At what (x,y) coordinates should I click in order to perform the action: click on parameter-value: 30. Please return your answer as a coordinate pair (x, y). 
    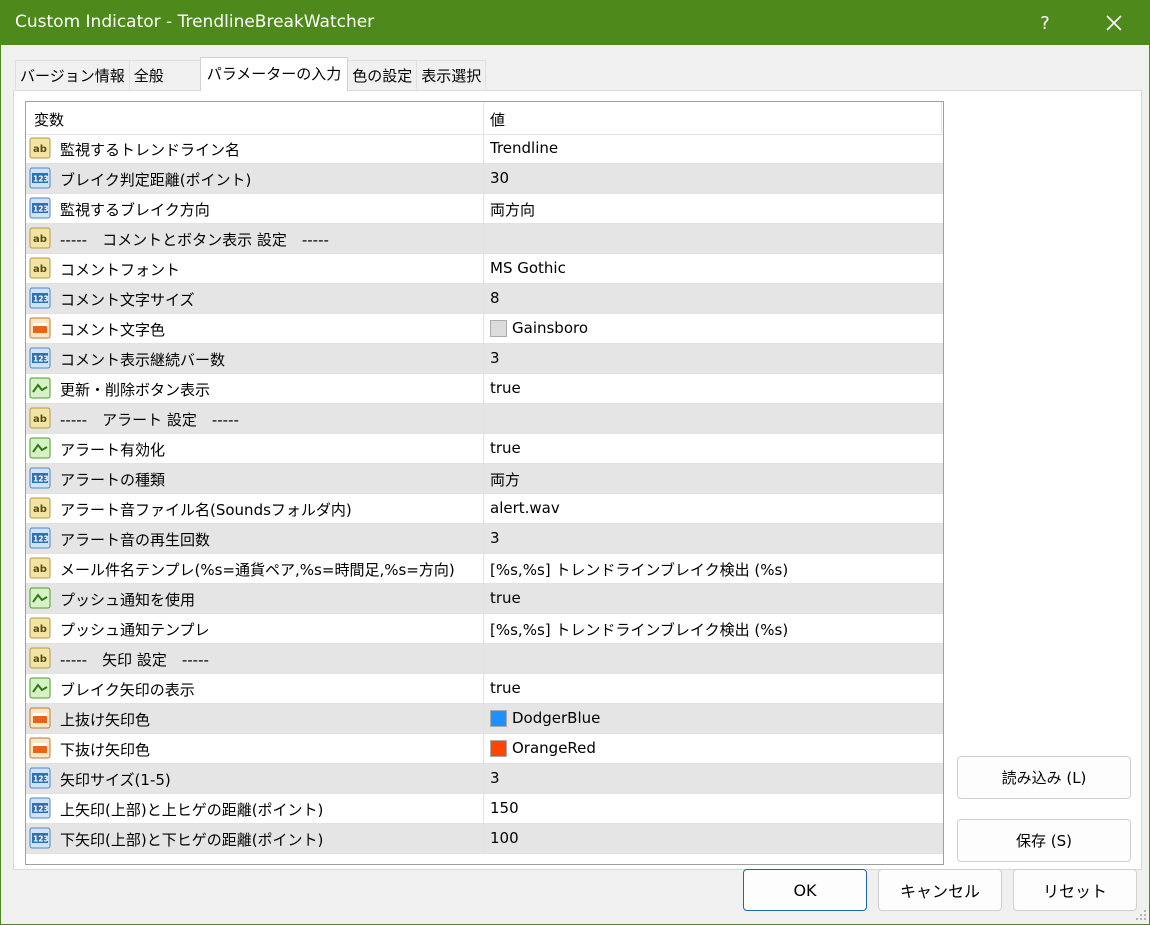
    Looking at the image, I should click on (499, 178).